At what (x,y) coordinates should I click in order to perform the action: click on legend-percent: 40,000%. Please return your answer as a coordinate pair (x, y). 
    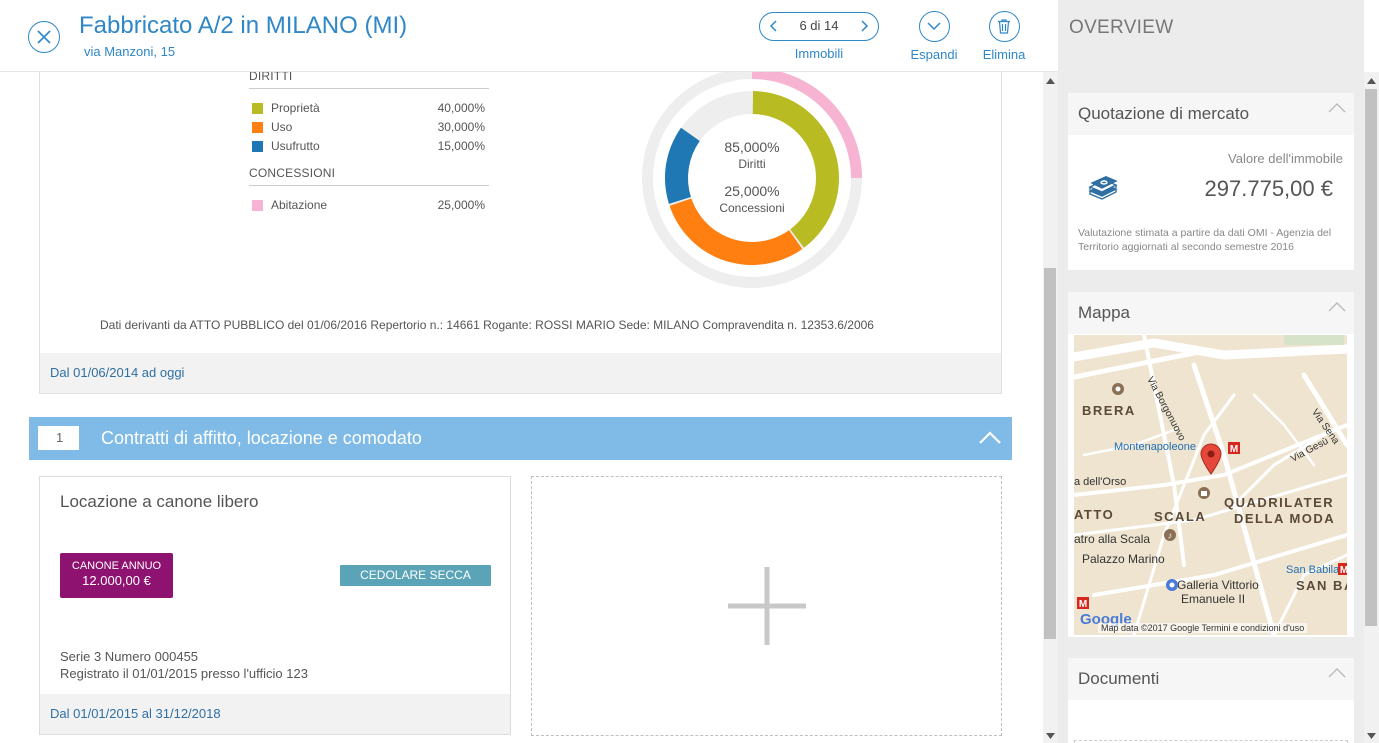
    Looking at the image, I should click on (461, 108).